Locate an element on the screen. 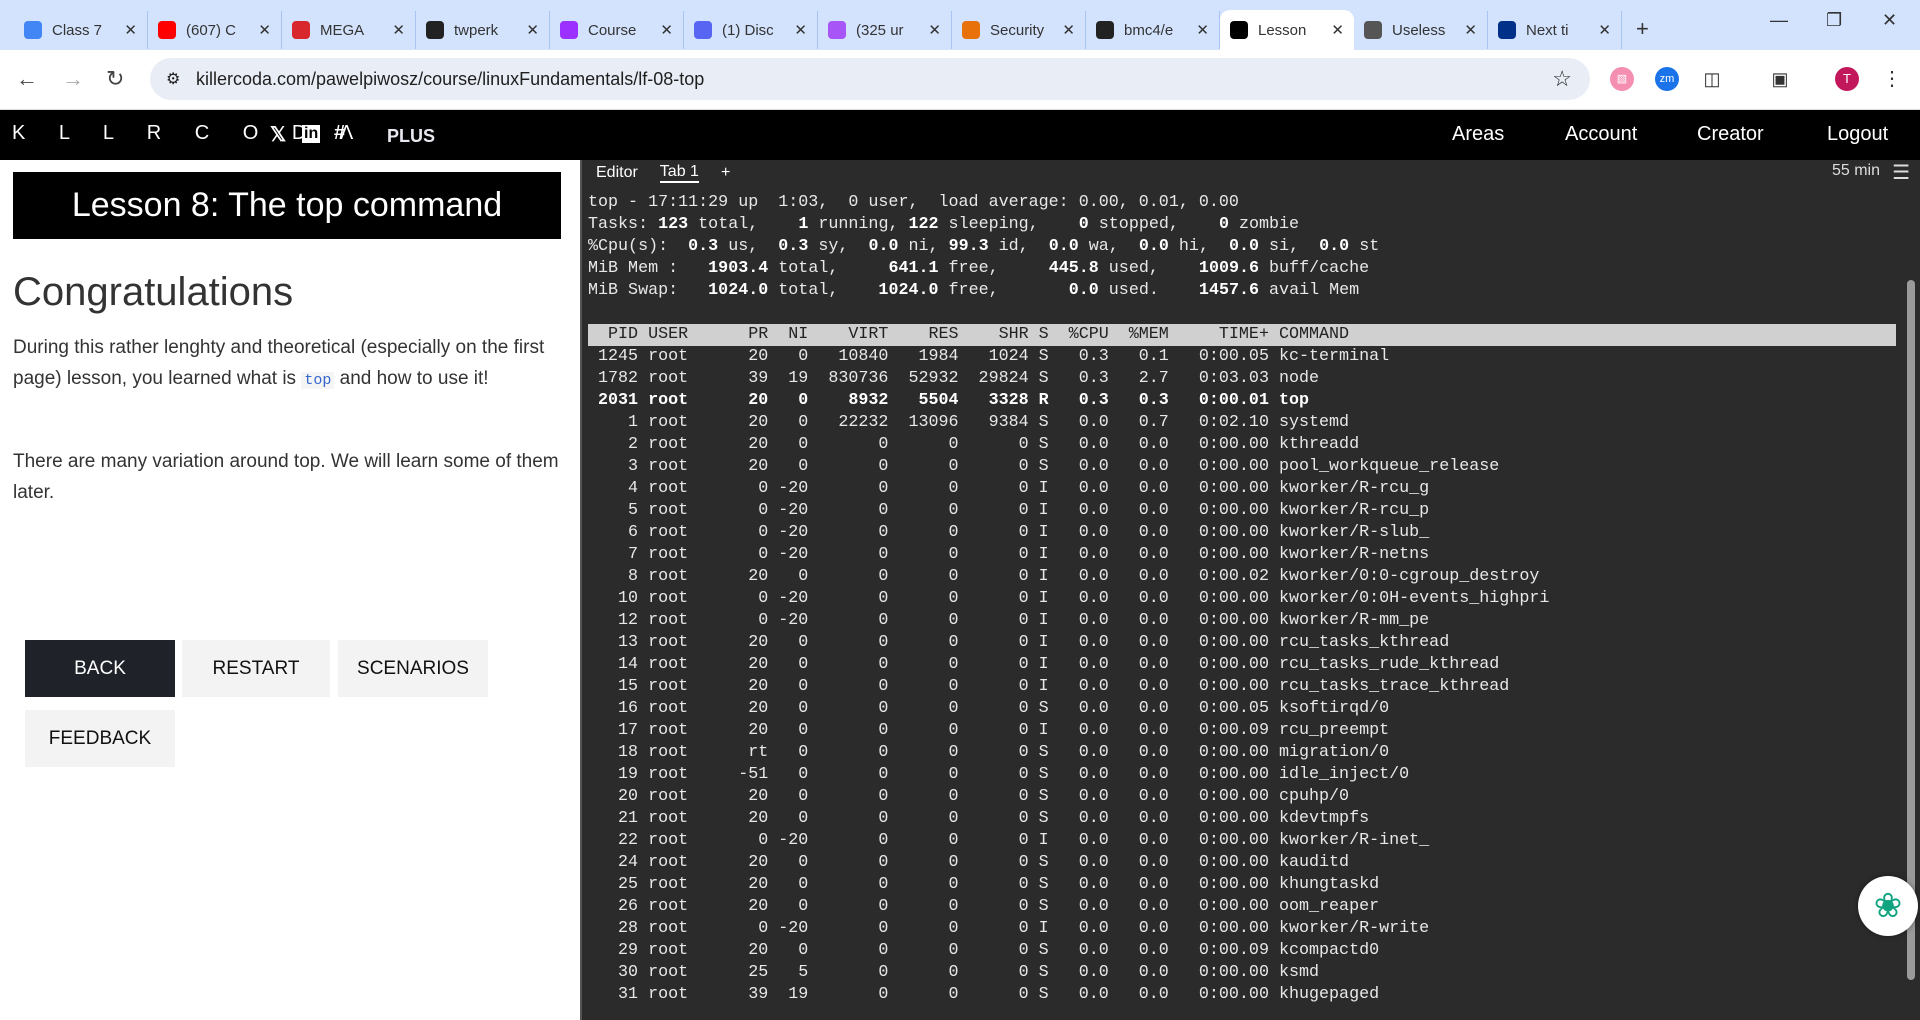 The image size is (1920, 1020). extension-icon: ▧ is located at coordinates (1622, 79).